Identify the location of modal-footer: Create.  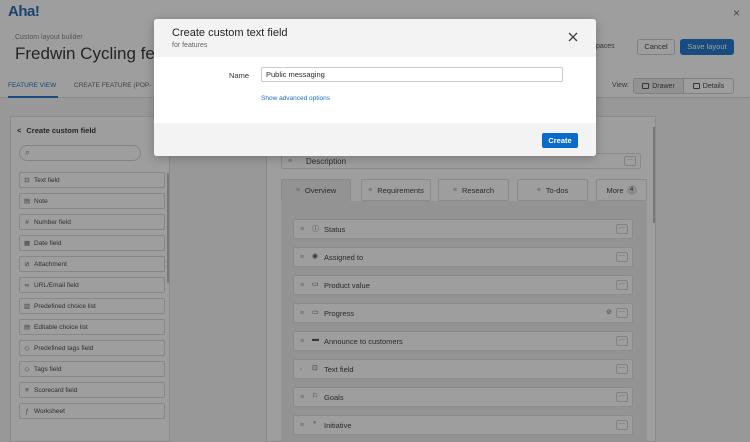
(375, 139).